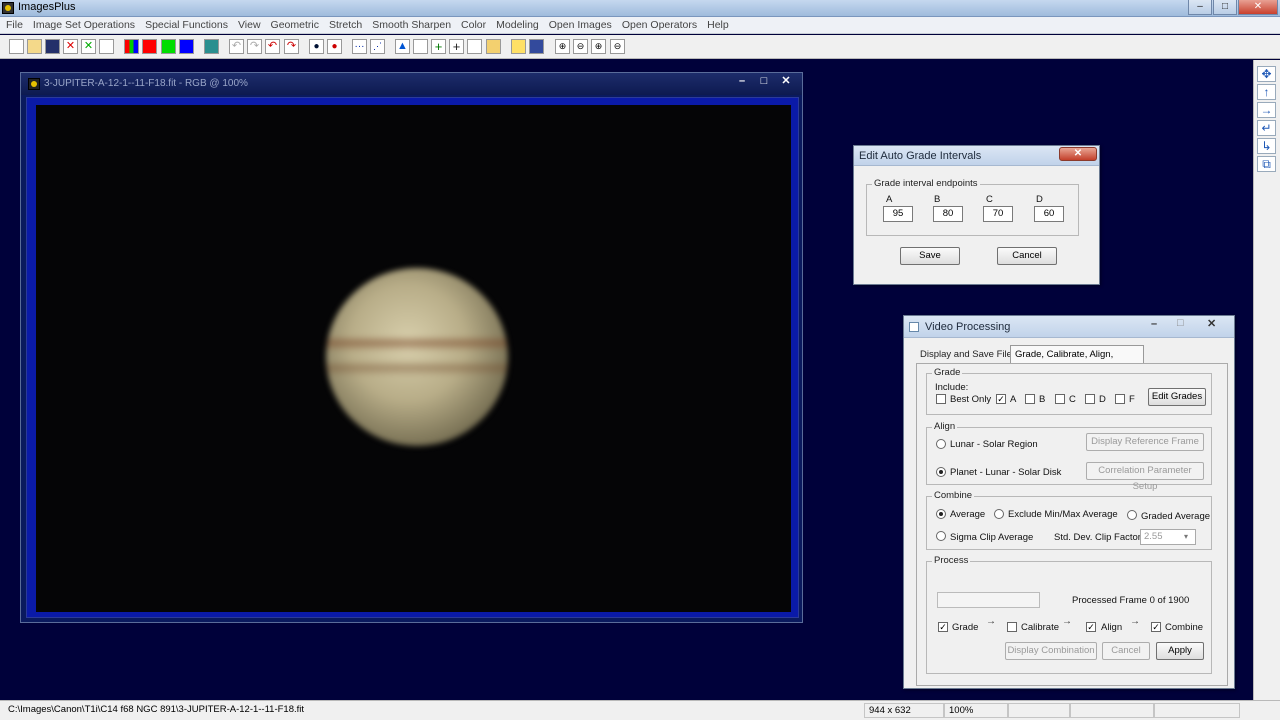 The width and height of the screenshot is (1280, 720). I want to click on menu-special-functions: Special Functions, so click(186, 25).